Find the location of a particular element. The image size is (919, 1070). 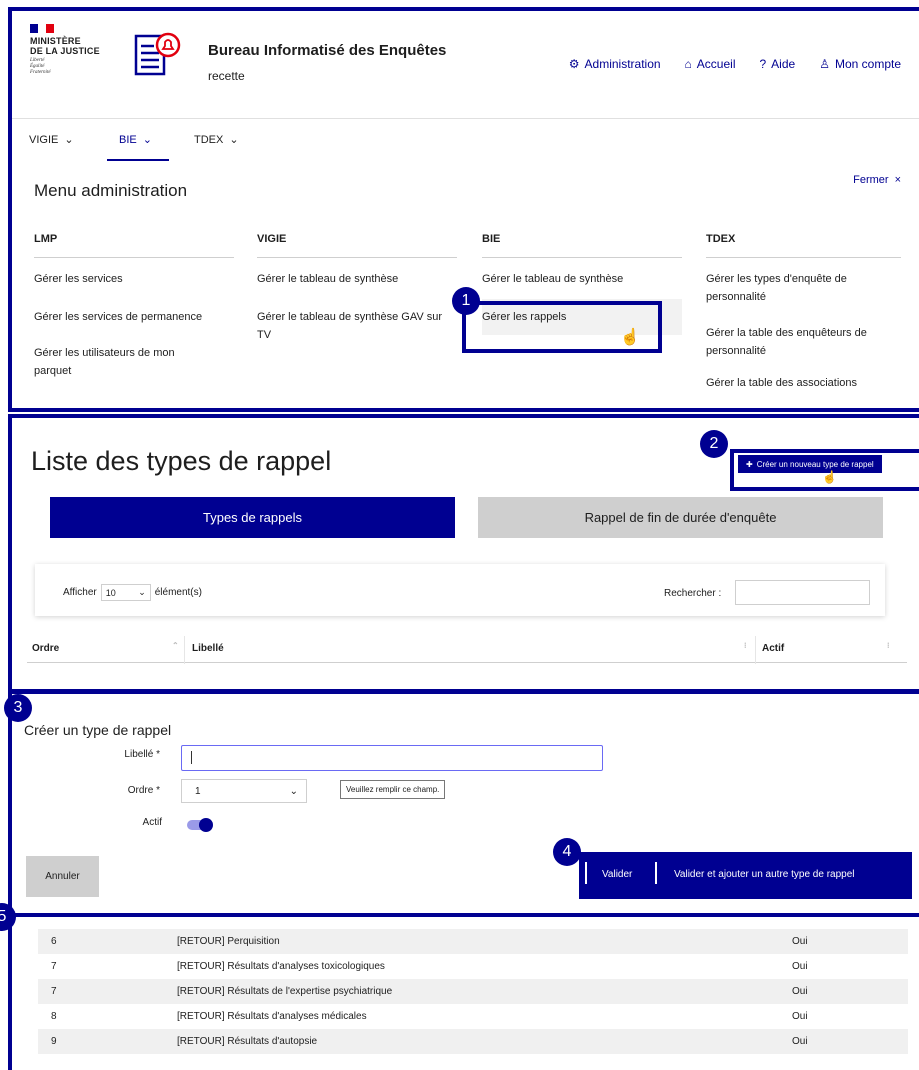

link-manage-users: Gérer les utilisateurs de mon parquet is located at coordinates (124, 362).